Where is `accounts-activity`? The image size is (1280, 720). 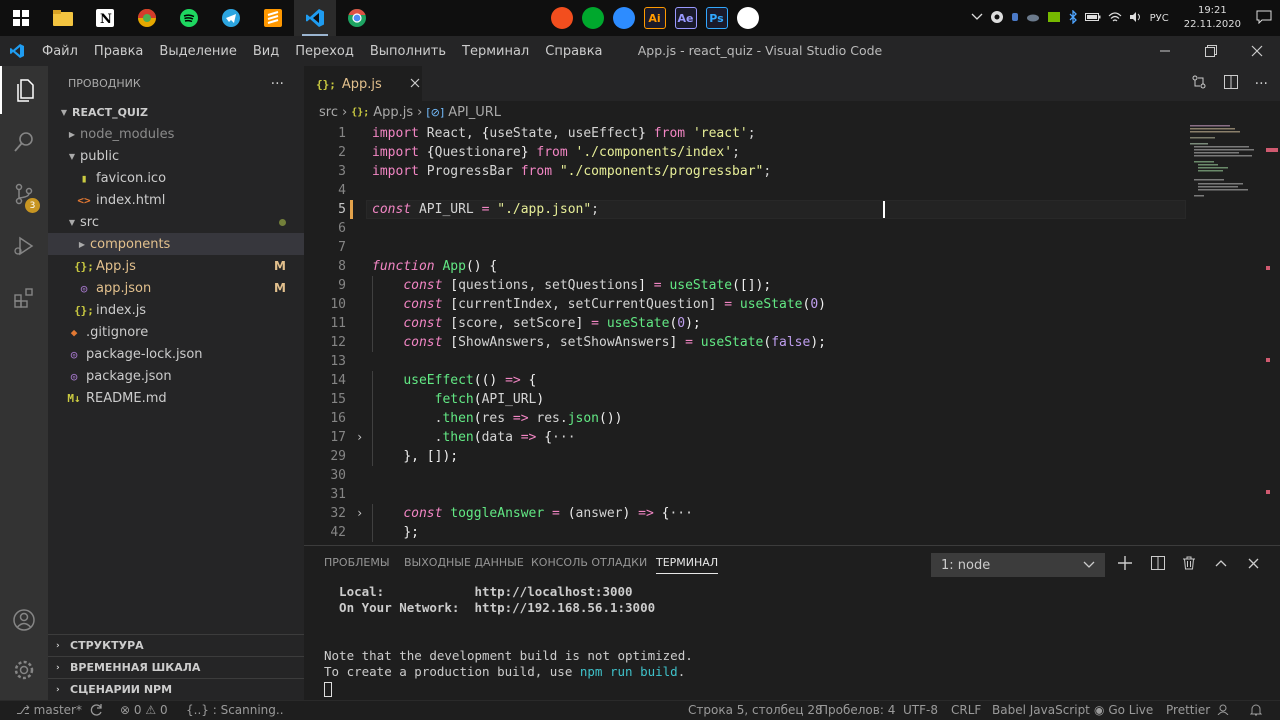
accounts-activity is located at coordinates (24, 620).